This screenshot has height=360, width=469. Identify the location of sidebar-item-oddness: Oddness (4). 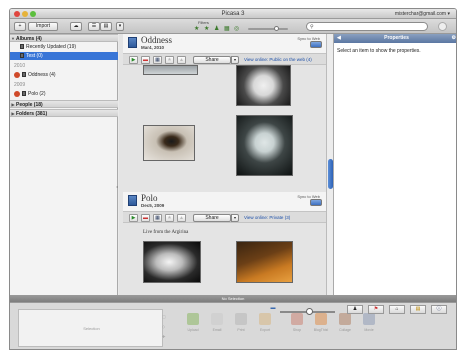
(64, 75).